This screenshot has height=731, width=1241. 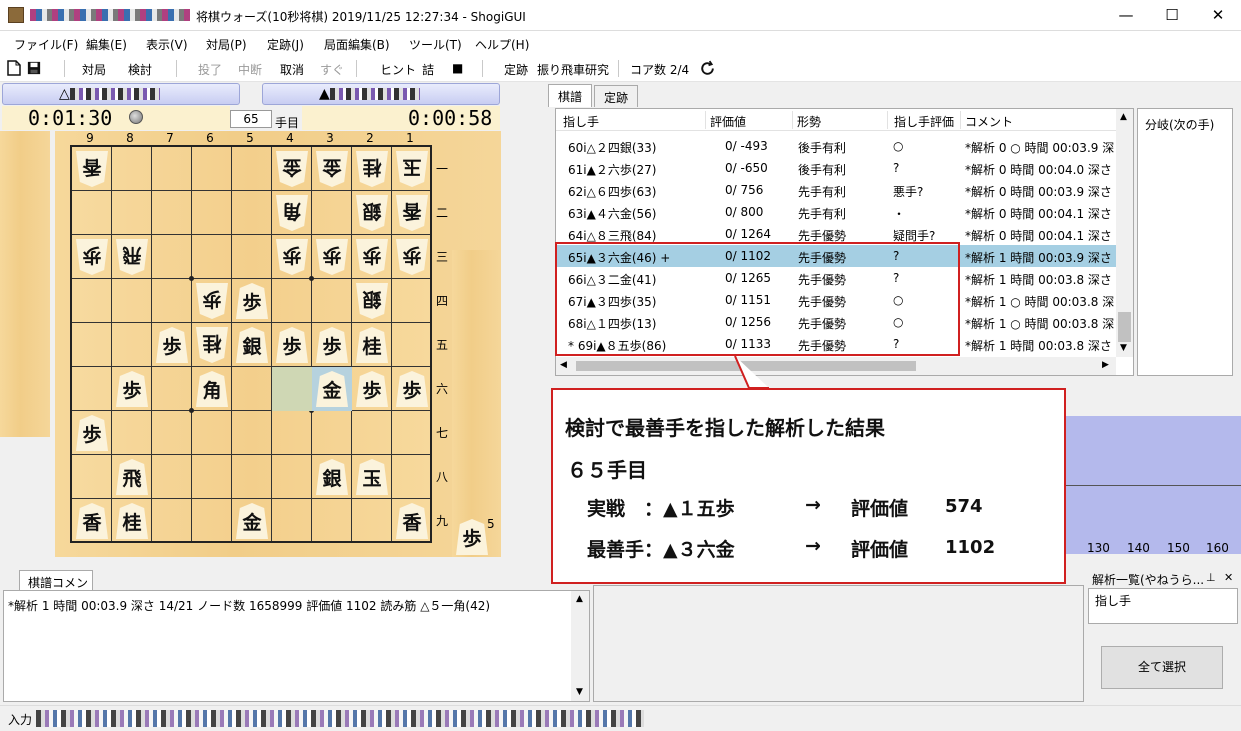 I want to click on kifu-horizontal-scrollbar: ◀ ▶, so click(x=836, y=366).